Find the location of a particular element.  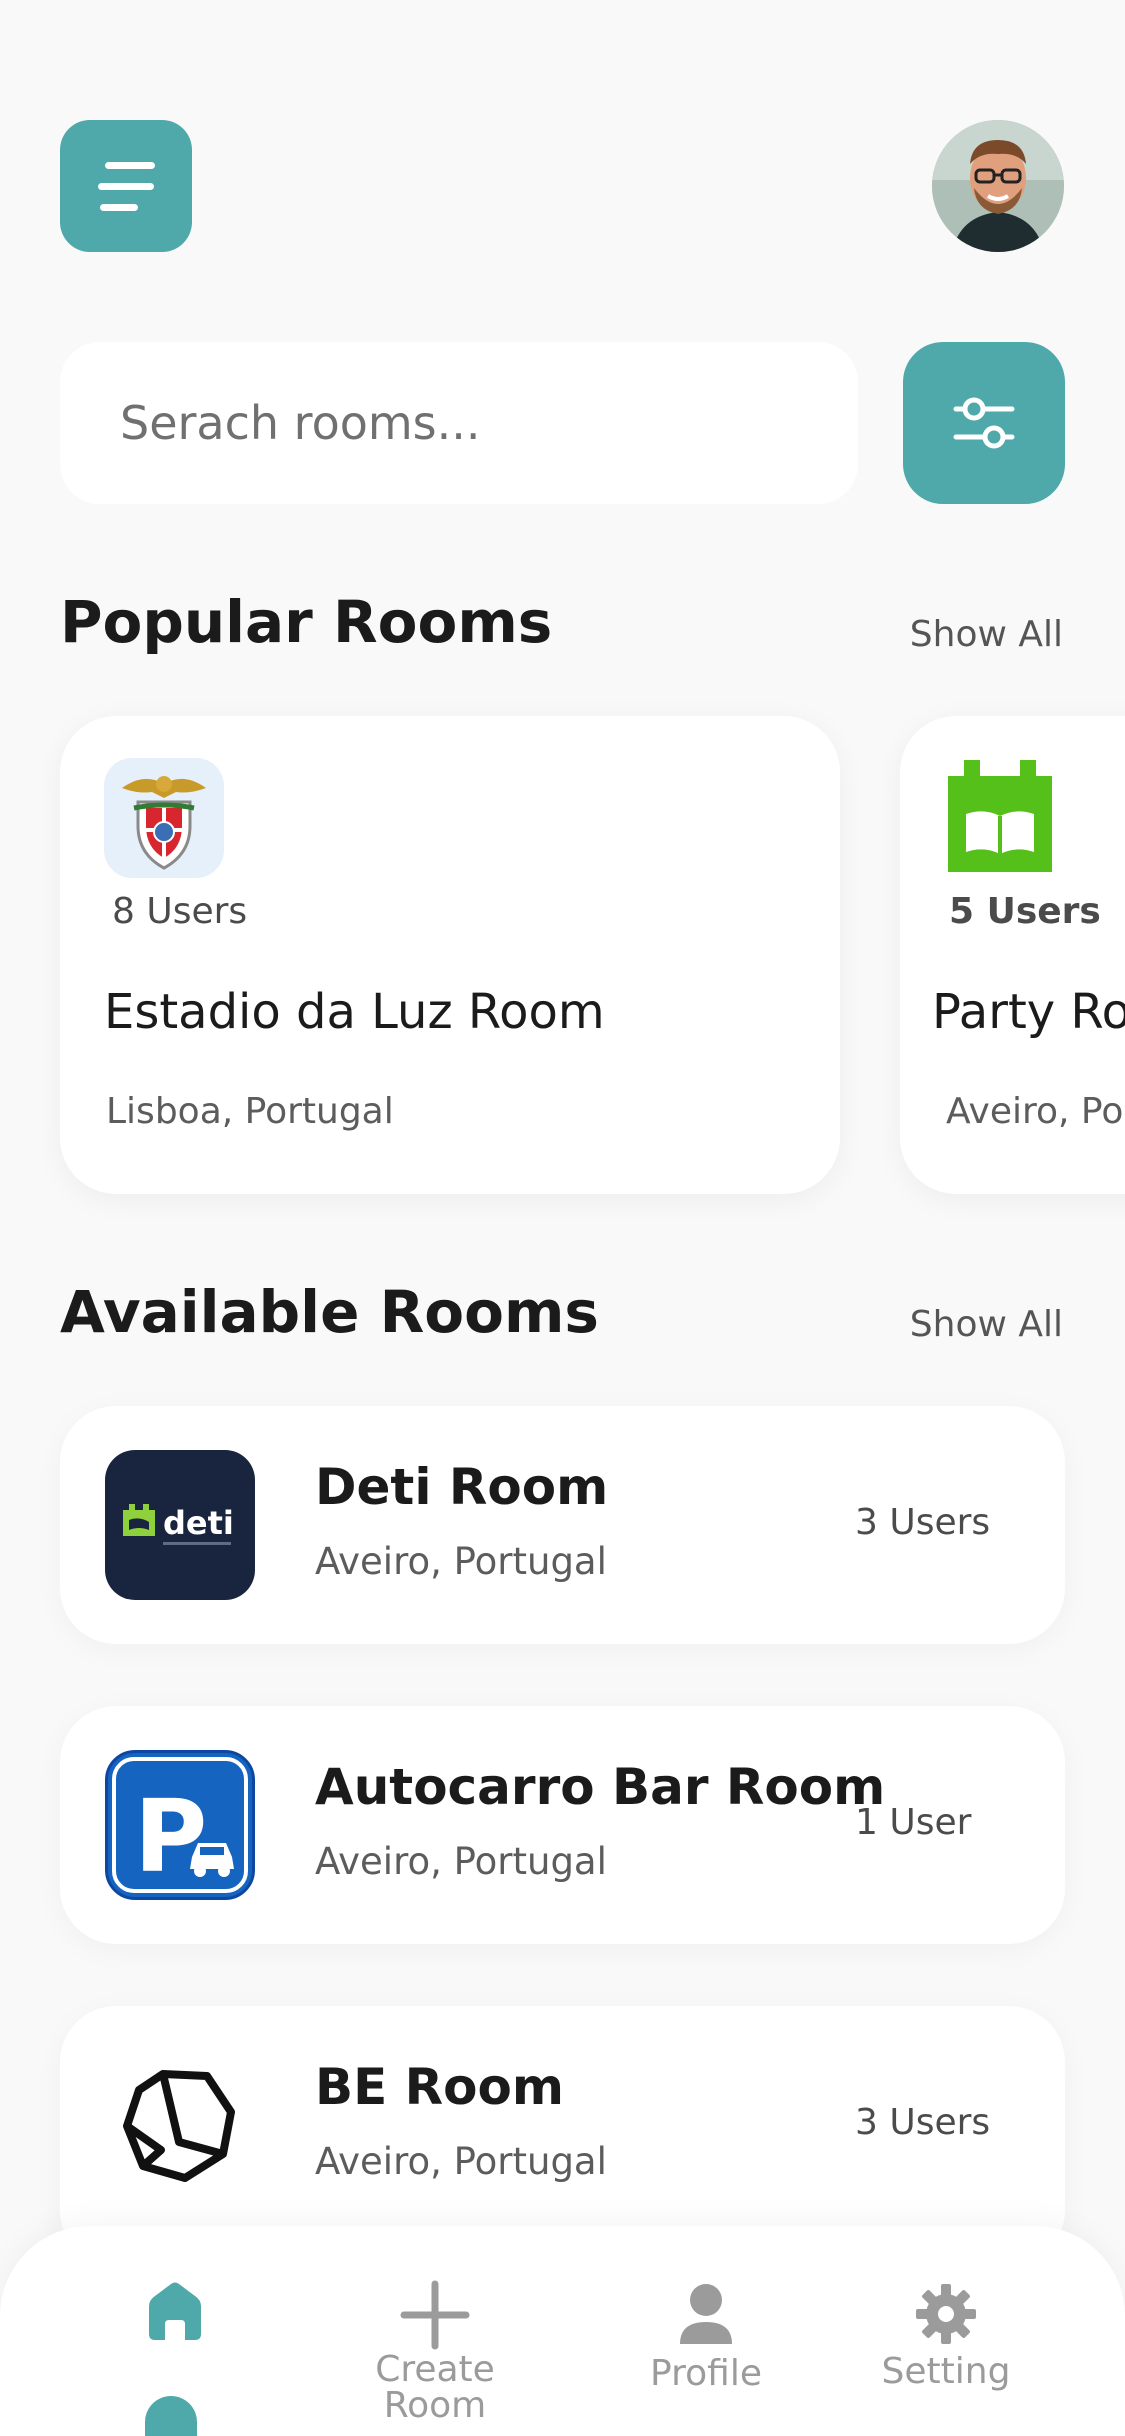

nav-create-room: Create Room is located at coordinates (435, 2352).